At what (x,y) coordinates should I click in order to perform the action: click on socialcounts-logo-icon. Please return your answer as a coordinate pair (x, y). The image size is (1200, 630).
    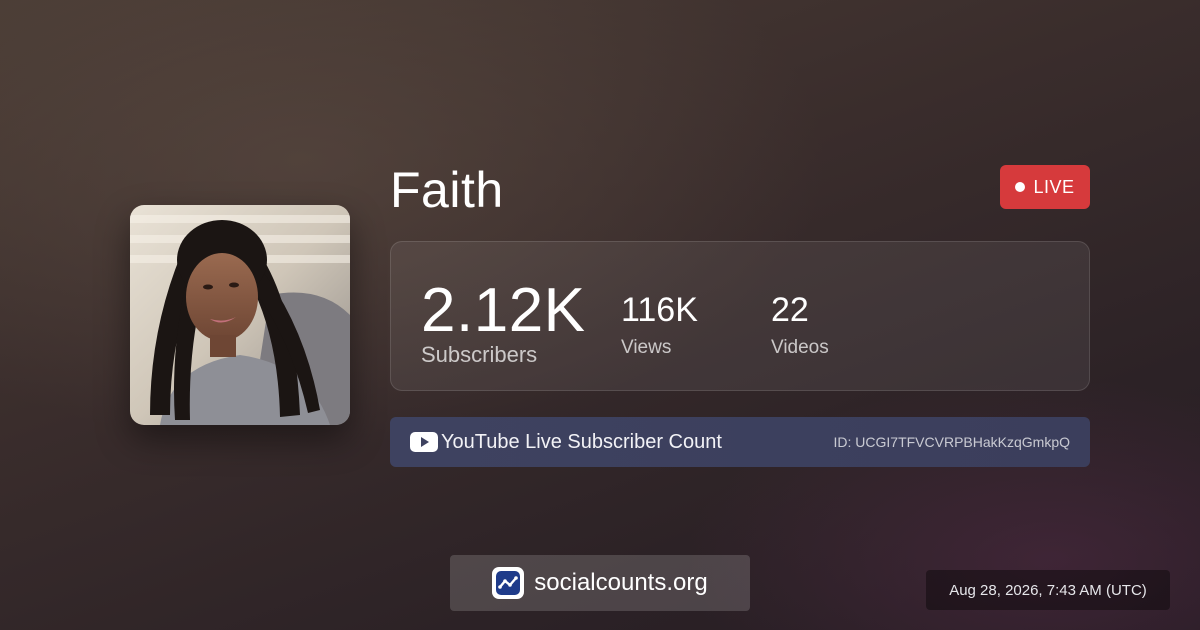
    Looking at the image, I should click on (508, 583).